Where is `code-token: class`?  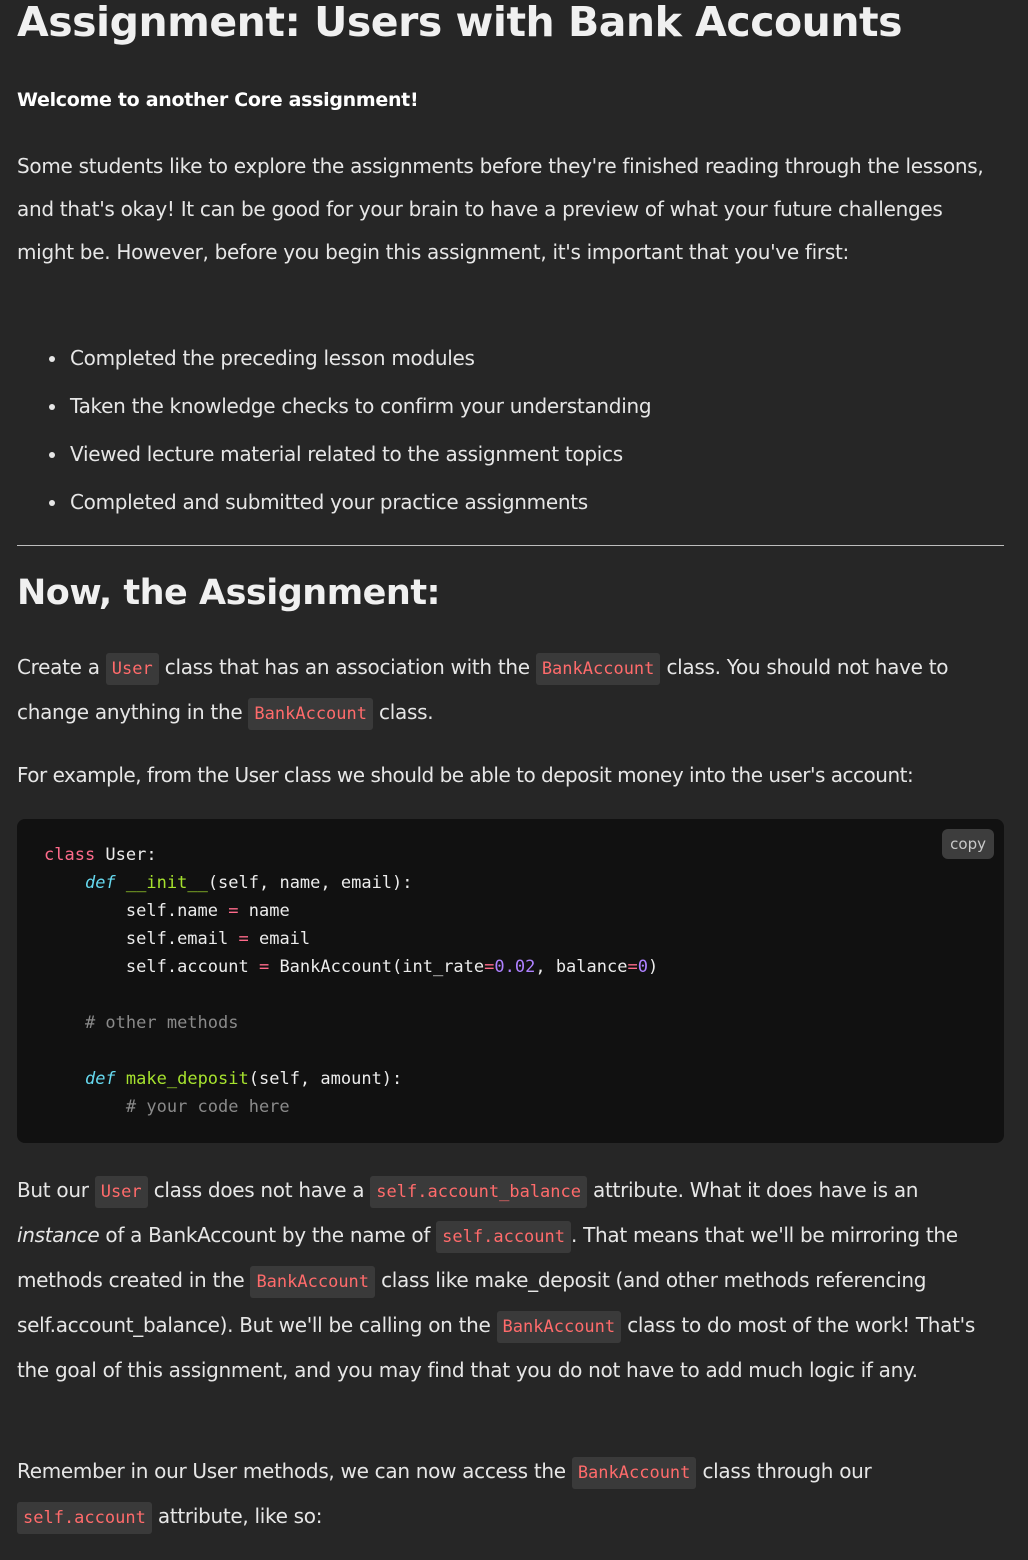
code-token: class is located at coordinates (70, 855).